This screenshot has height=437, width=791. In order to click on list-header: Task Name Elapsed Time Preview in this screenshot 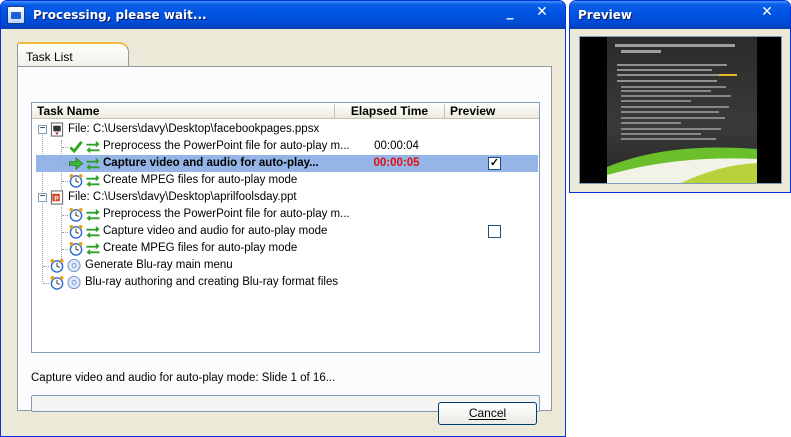, I will do `click(285, 111)`.